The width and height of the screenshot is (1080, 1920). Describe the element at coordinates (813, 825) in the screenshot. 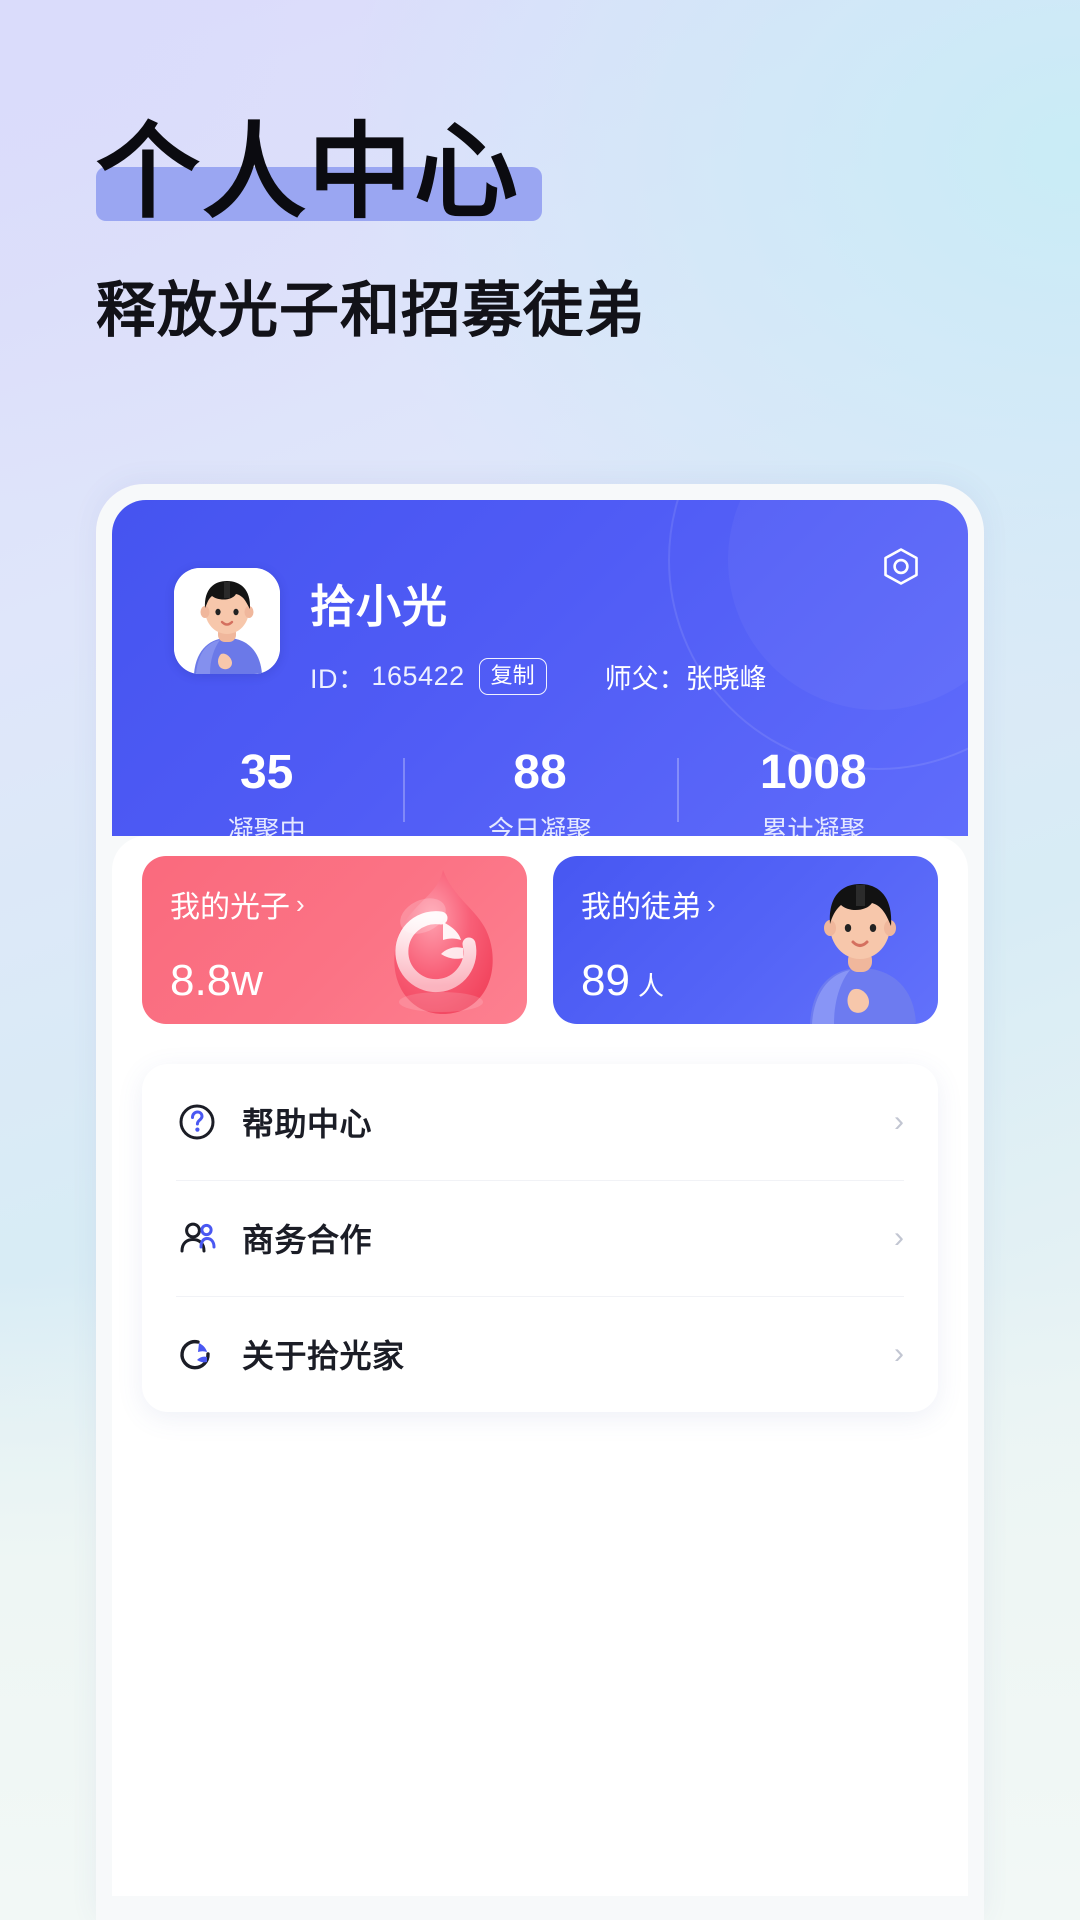

I see `stat-label: 累计凝聚` at that location.